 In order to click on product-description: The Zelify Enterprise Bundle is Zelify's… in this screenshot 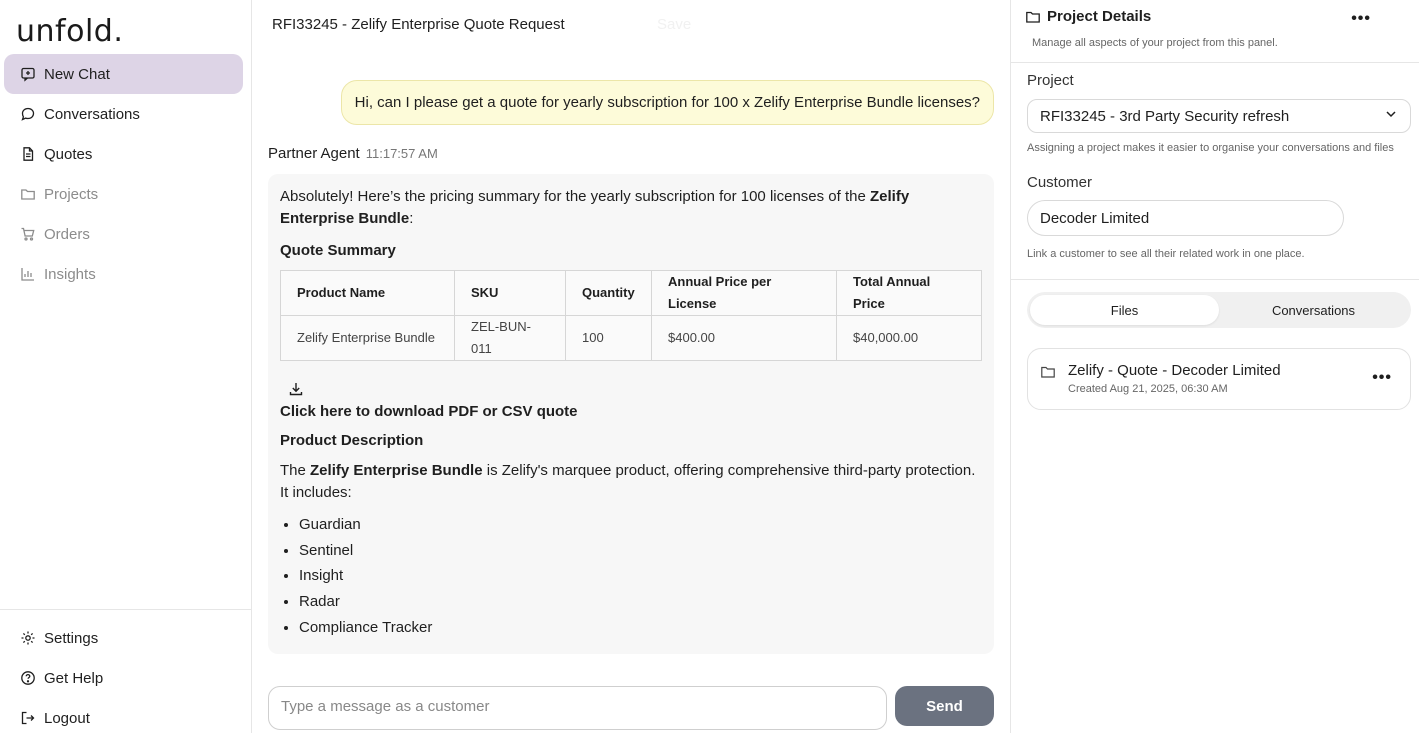, I will do `click(631, 482)`.